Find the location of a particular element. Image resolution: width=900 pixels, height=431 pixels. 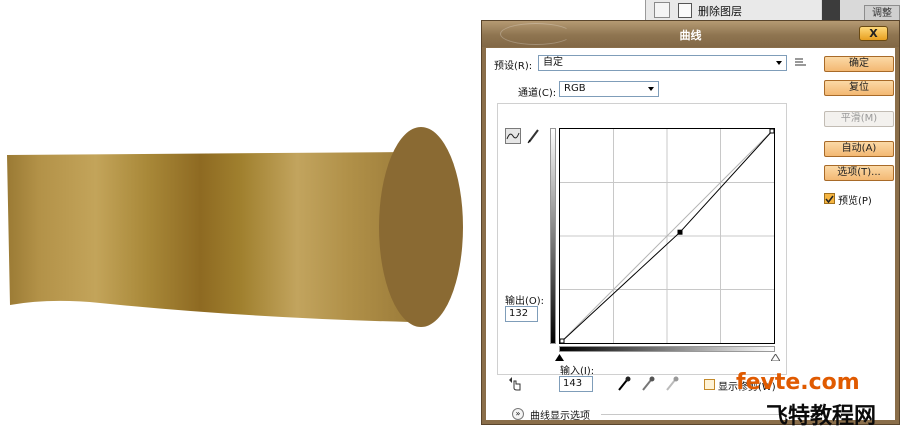

checkmark-icon is located at coordinates (829, 199).